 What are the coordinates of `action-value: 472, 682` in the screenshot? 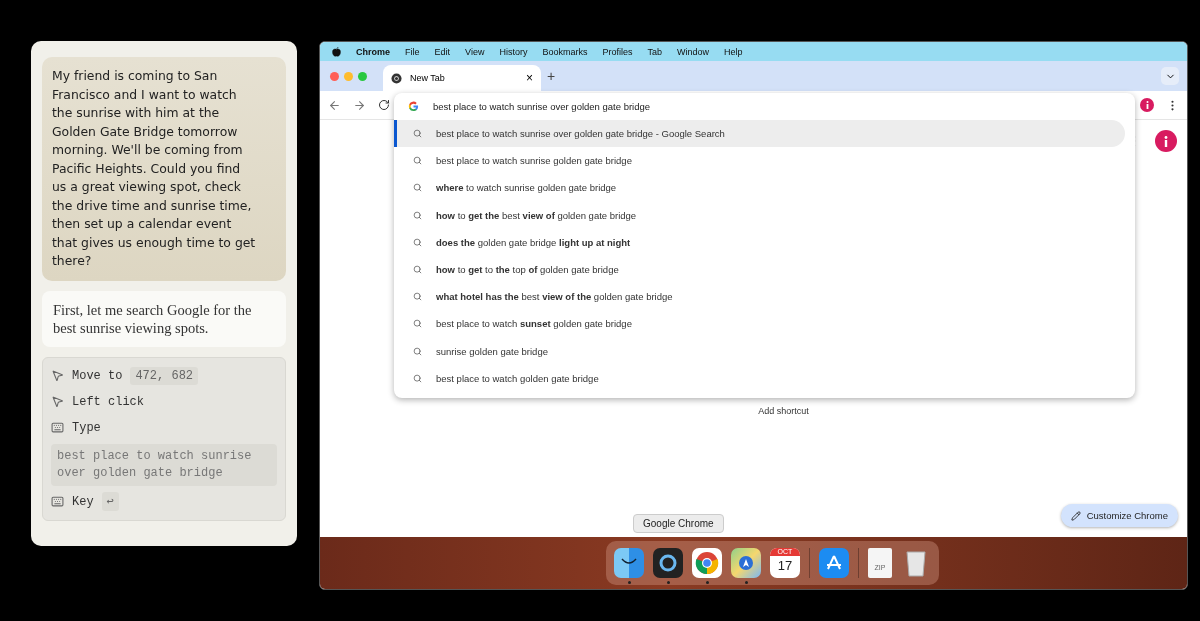 It's located at (164, 375).